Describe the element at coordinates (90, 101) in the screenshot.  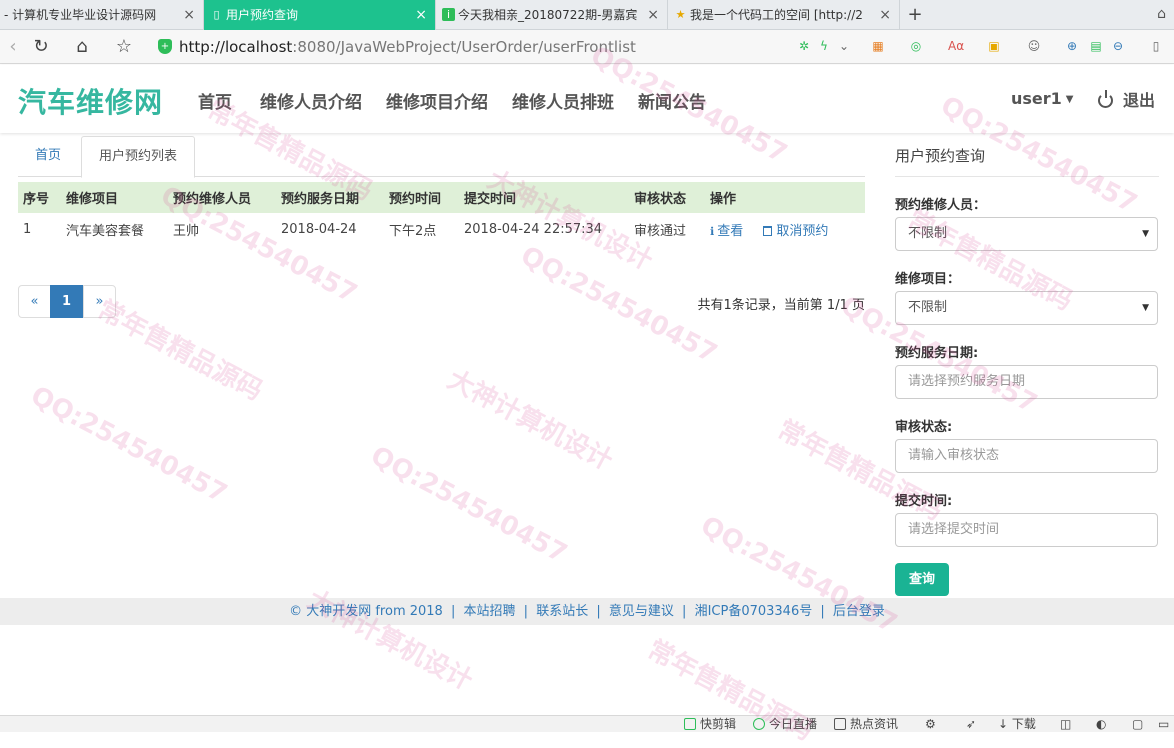
I see `site-logo: 汽车维修网` at that location.